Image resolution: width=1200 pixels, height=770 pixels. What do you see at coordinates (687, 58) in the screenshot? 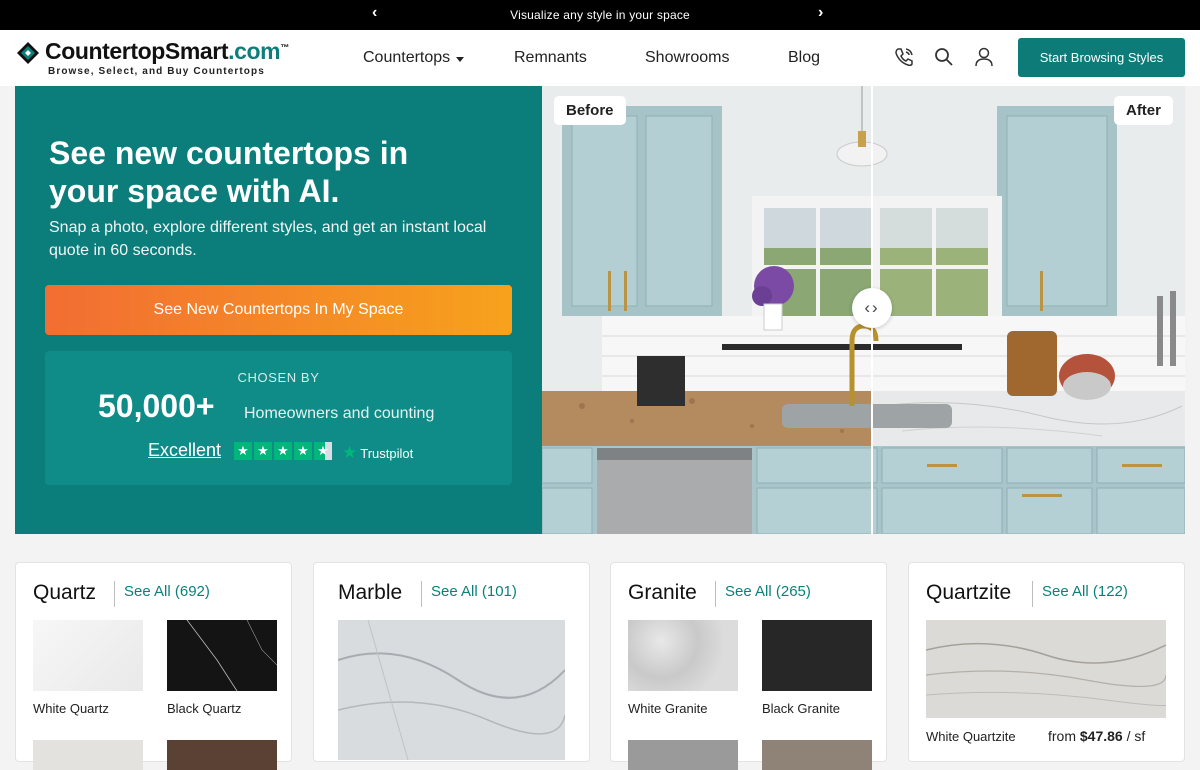
I see `nav-showrooms: Showrooms` at bounding box center [687, 58].